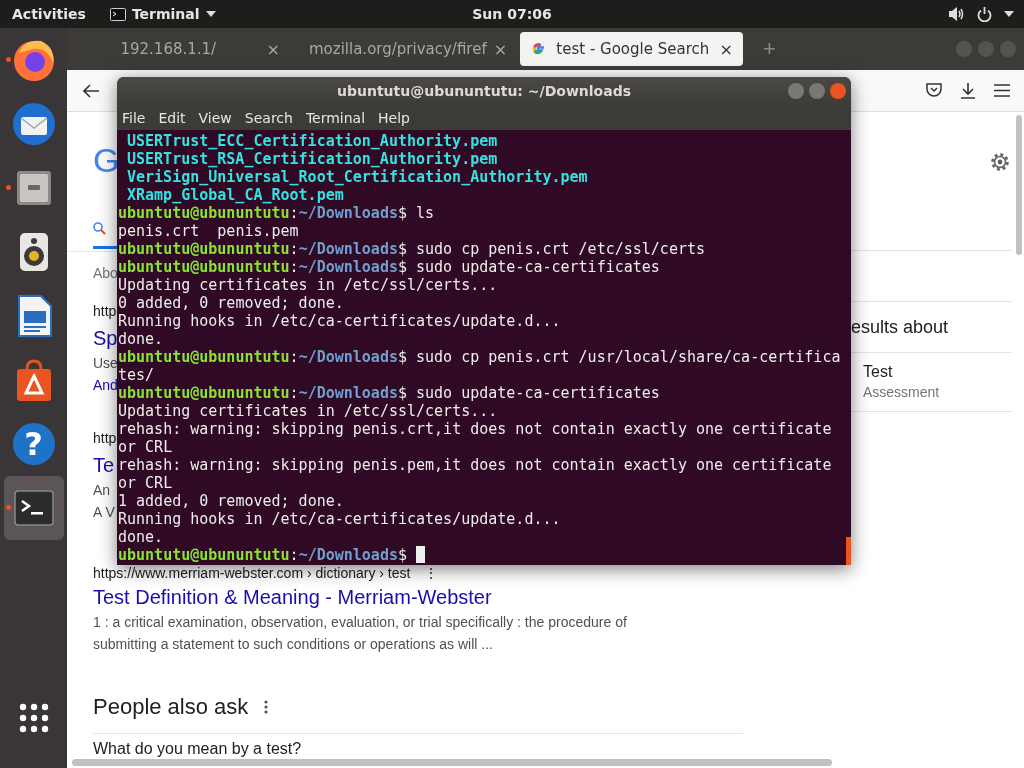  I want to click on close-button, so click(838, 91).